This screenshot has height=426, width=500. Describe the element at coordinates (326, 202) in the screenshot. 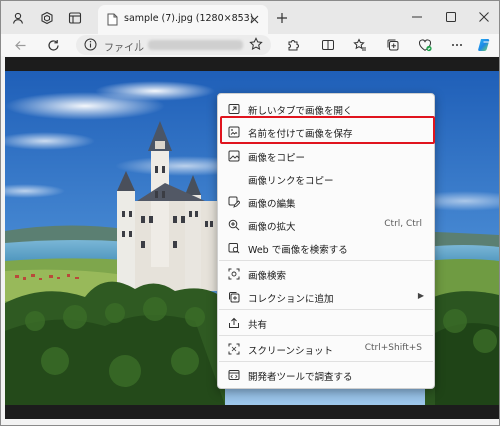

I see `menu-item-edit-image: 画像の編集` at that location.